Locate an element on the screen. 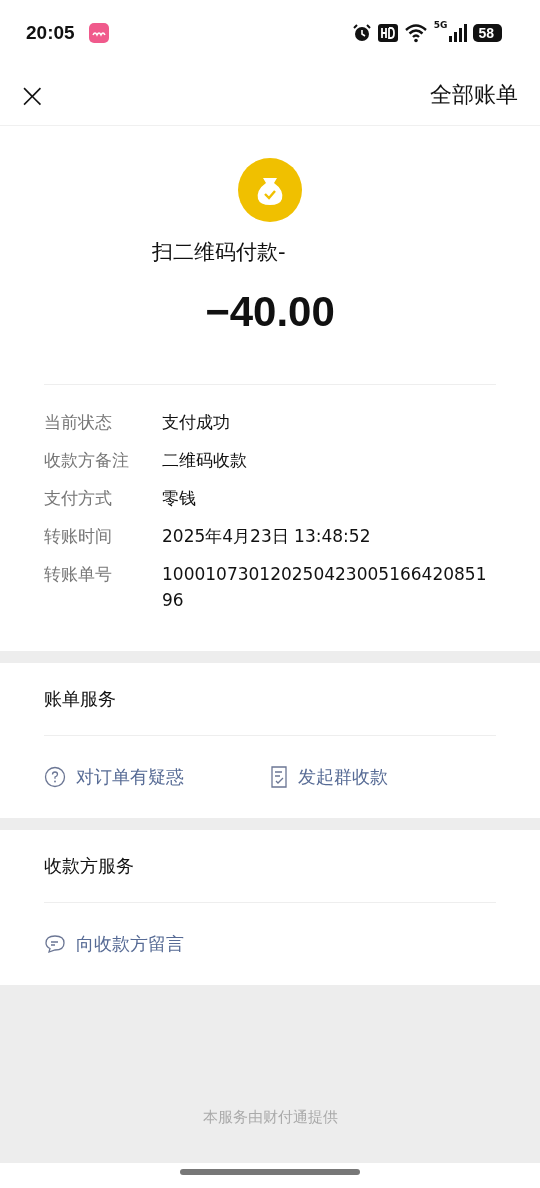  detail-value: 二维码收款 is located at coordinates (205, 460).